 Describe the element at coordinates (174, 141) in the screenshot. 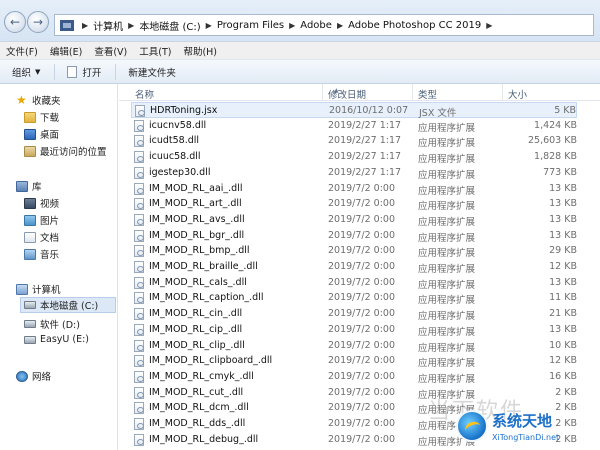

I see `file-name: icudt58.dll` at that location.